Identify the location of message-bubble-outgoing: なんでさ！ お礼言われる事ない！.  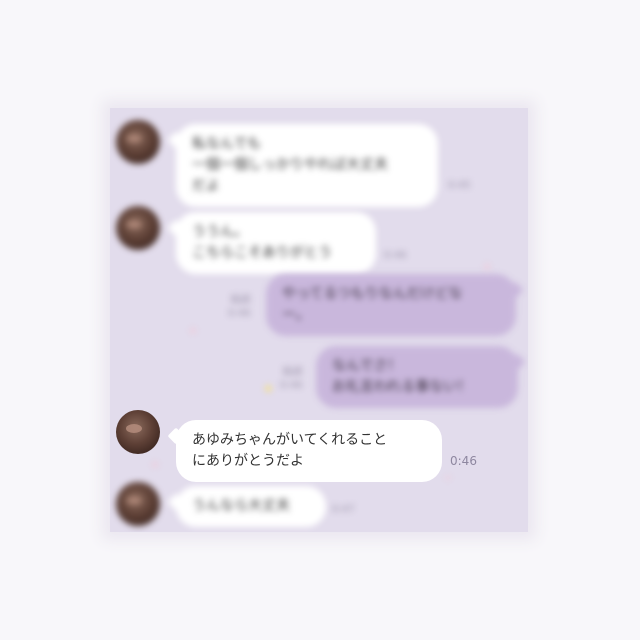
(417, 377).